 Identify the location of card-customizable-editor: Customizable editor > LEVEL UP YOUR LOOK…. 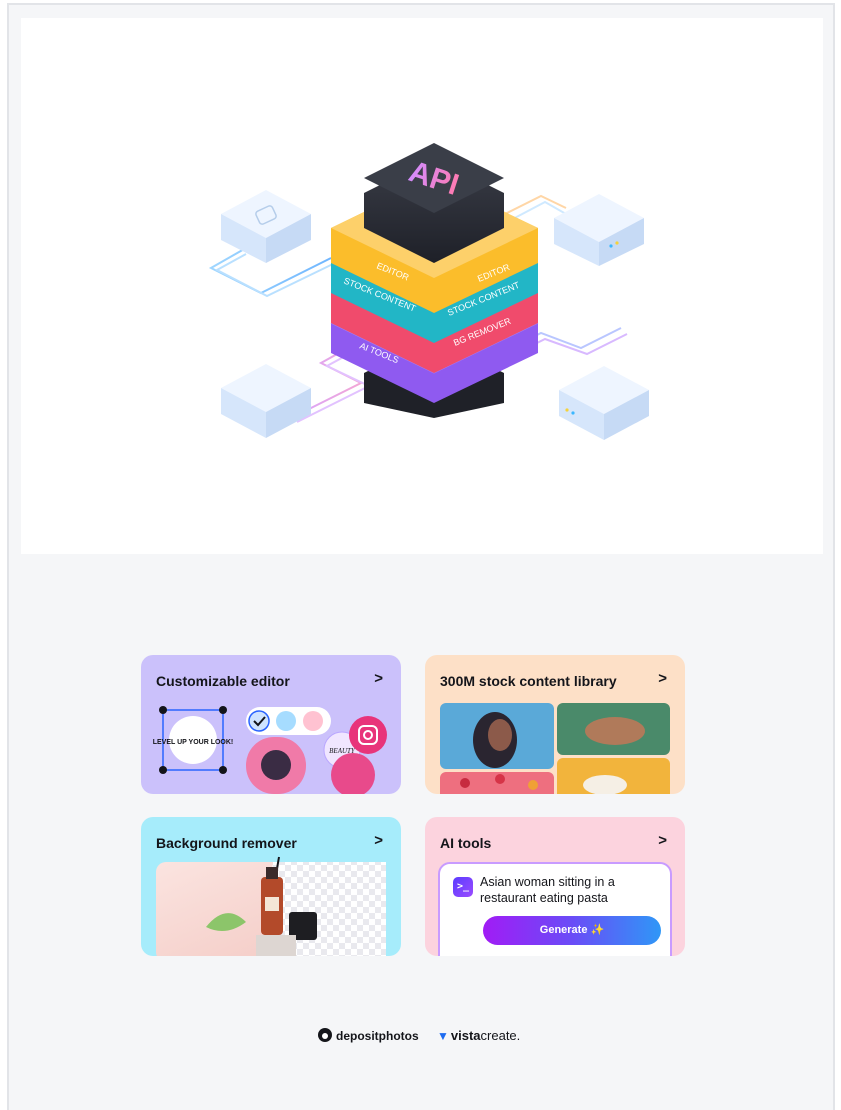
(271, 724).